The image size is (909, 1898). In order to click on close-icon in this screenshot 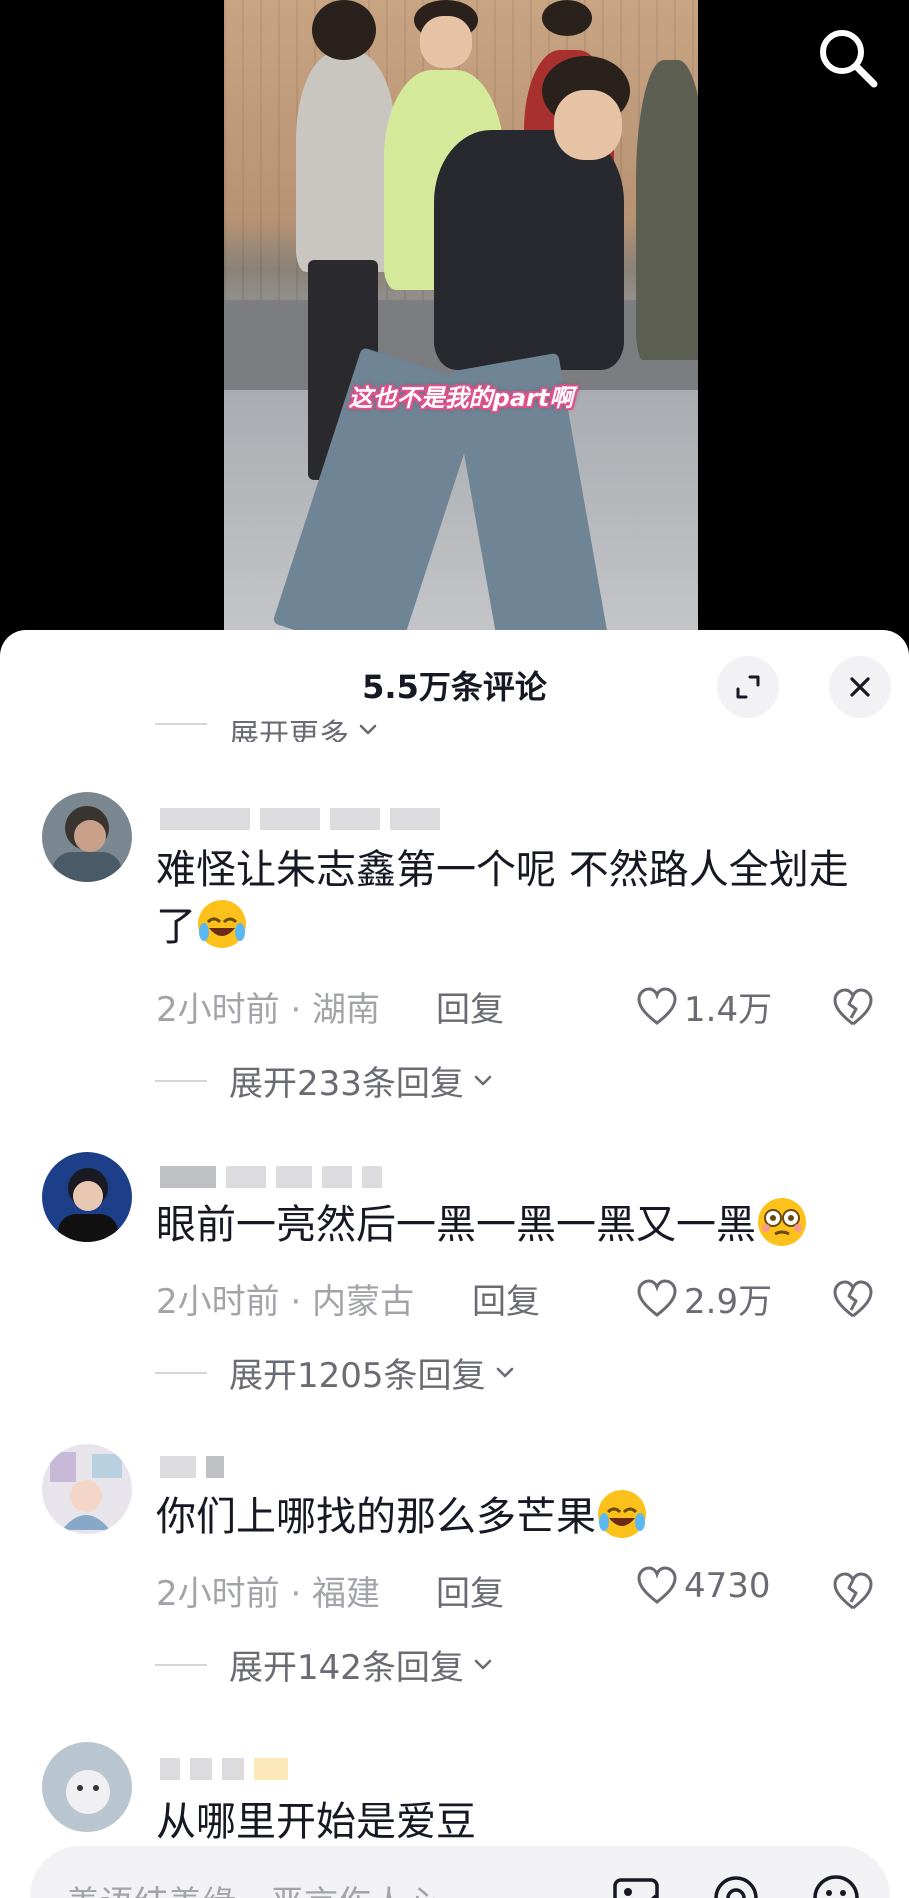, I will do `click(860, 687)`.